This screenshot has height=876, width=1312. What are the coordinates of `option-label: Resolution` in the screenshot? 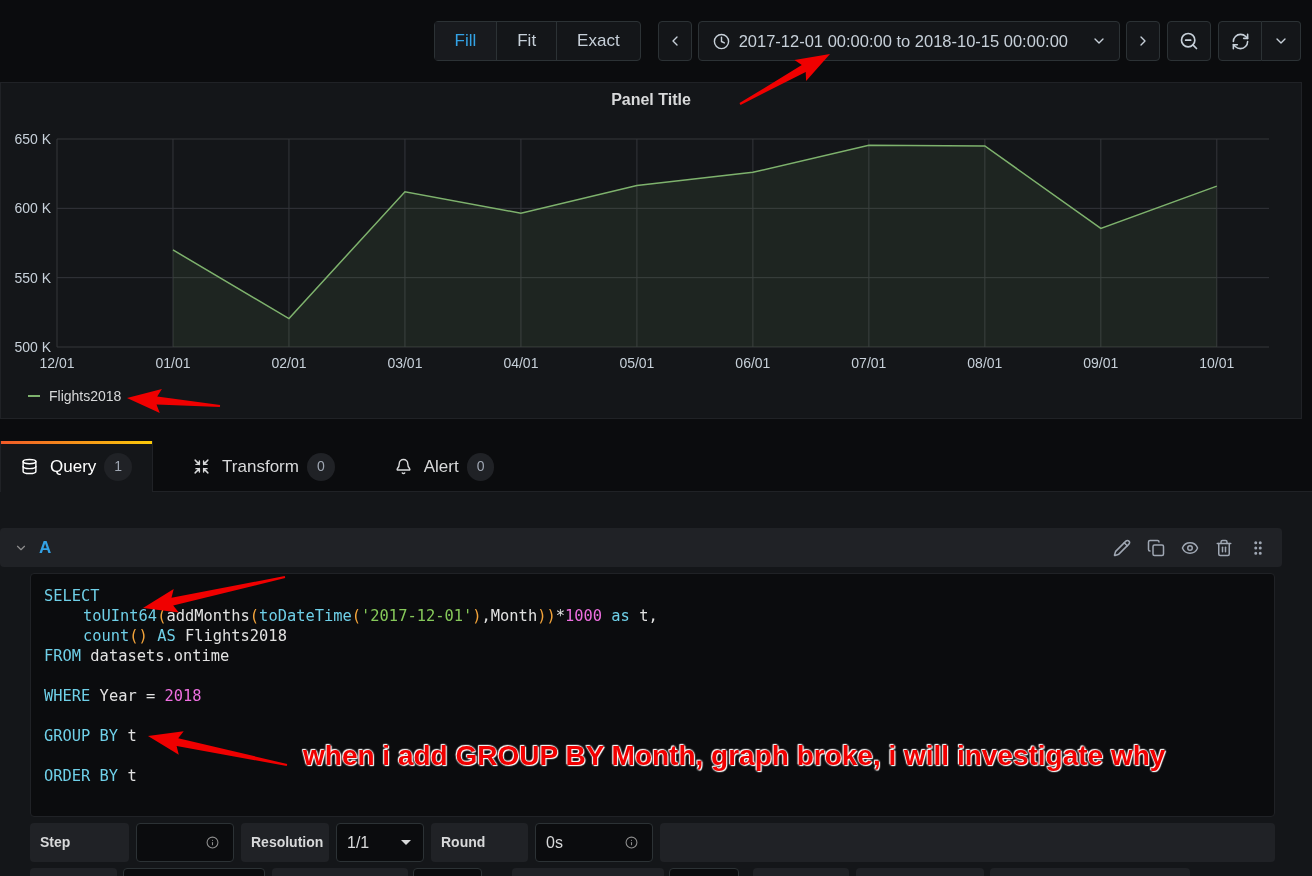 It's located at (285, 842).